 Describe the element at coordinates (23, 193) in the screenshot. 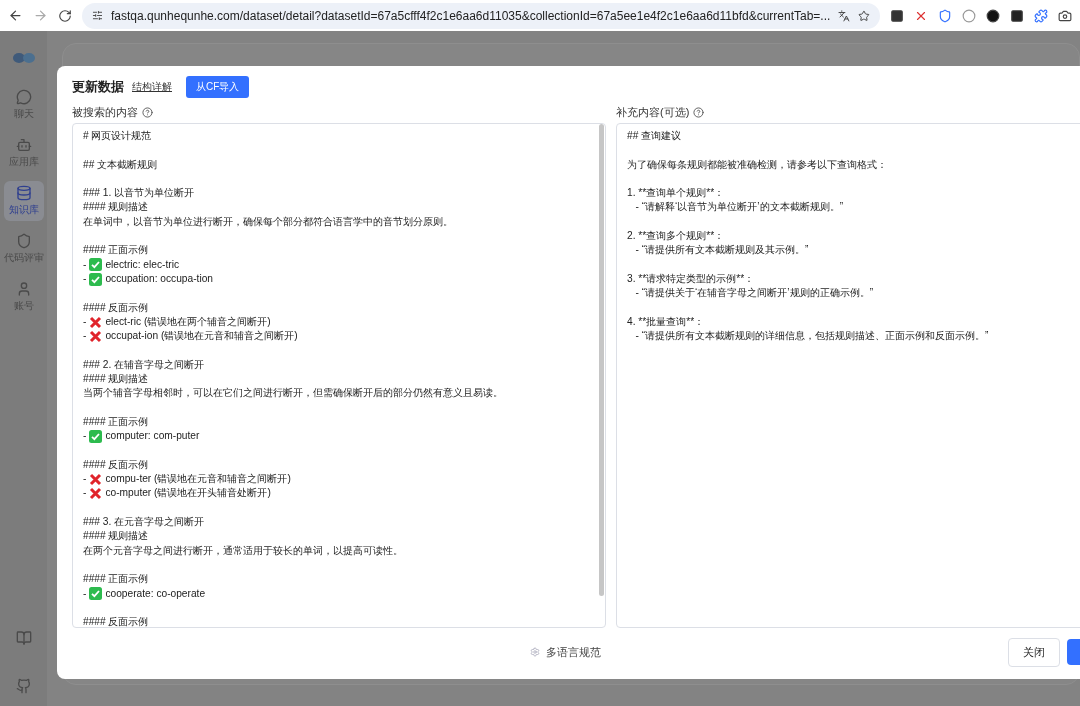

I see `database-icon` at that location.